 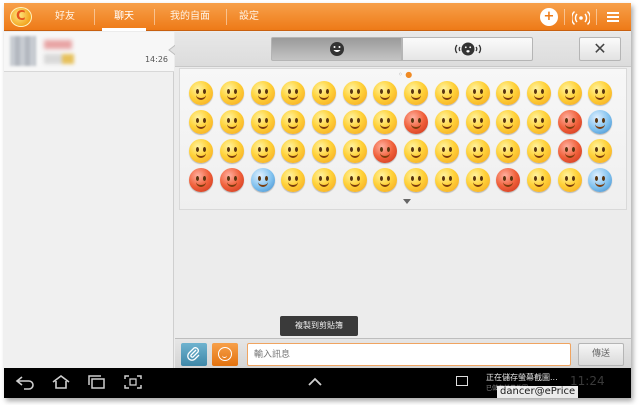 I want to click on back-icon, so click(x=25, y=382).